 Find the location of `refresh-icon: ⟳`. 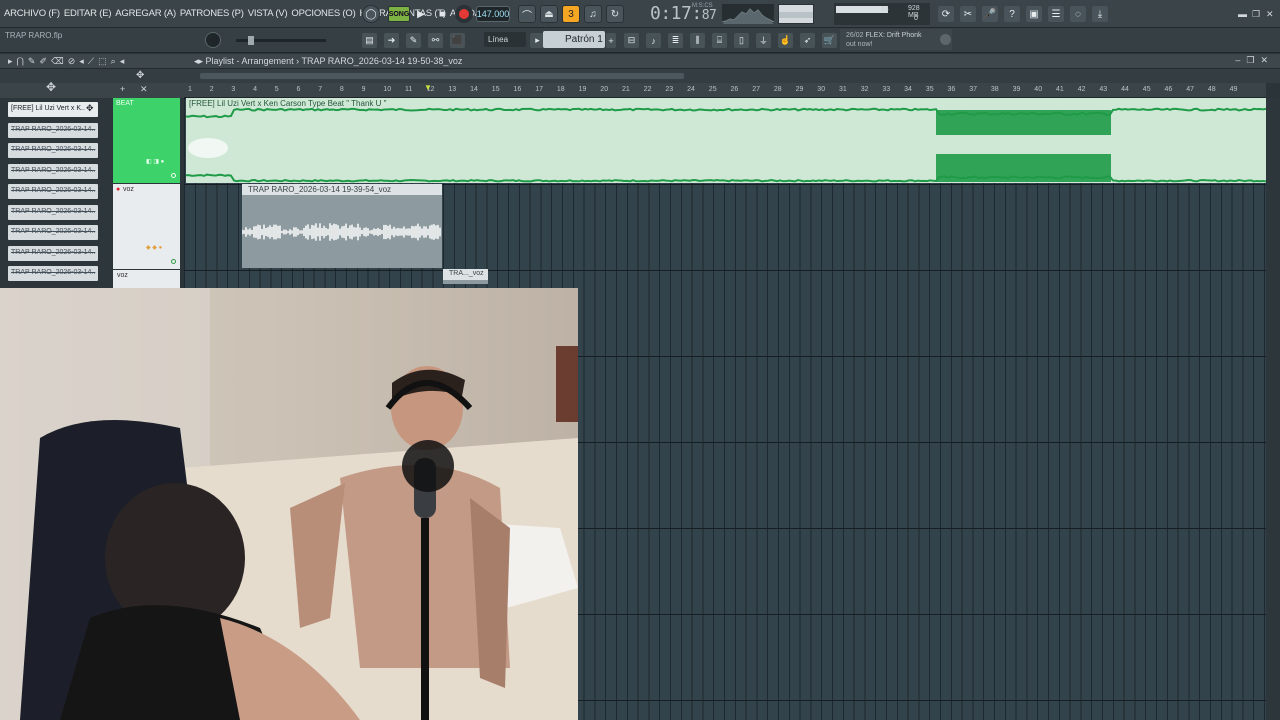

refresh-icon: ⟳ is located at coordinates (946, 14).